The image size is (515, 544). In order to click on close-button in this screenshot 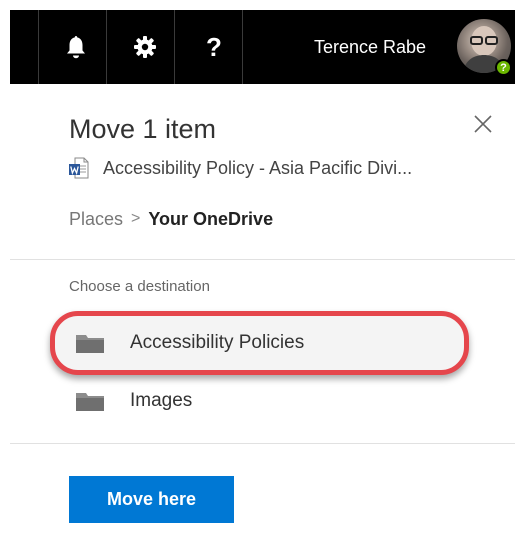, I will do `click(483, 124)`.